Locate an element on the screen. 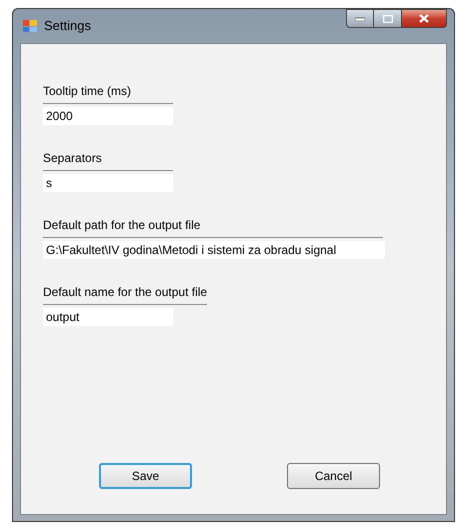 The height and width of the screenshot is (525, 459). field-label: Tooltip time (ms) is located at coordinates (108, 93).